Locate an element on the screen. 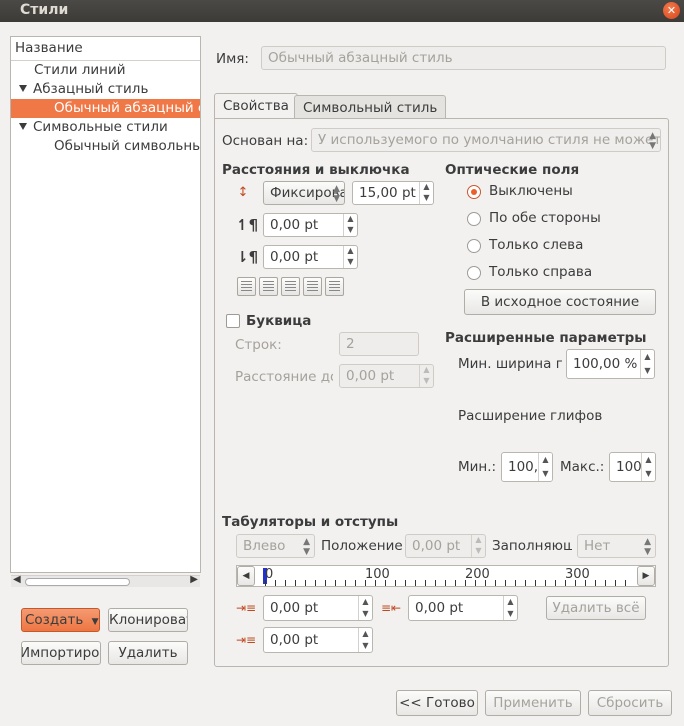 The width and height of the screenshot is (684, 726). left-indent-field: 0,00 pt ▲ ▼ is located at coordinates (318, 640).